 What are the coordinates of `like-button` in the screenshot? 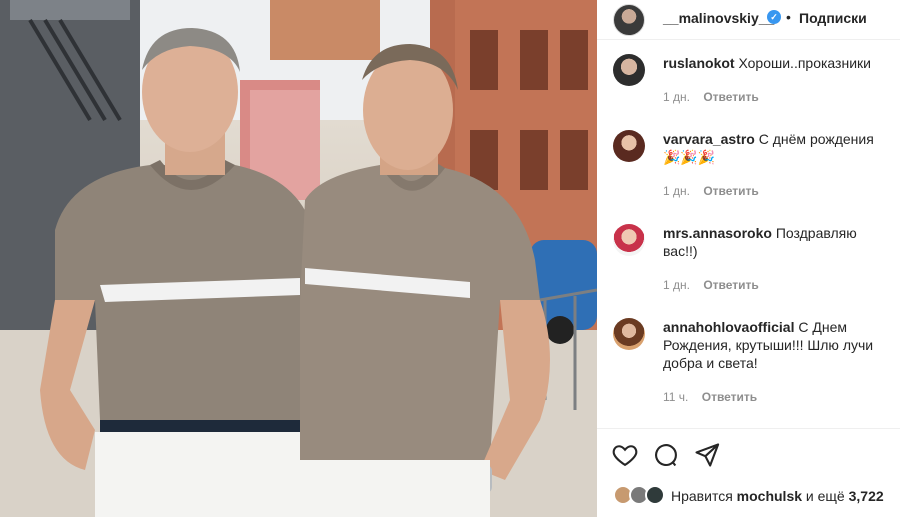 It's located at (625, 455).